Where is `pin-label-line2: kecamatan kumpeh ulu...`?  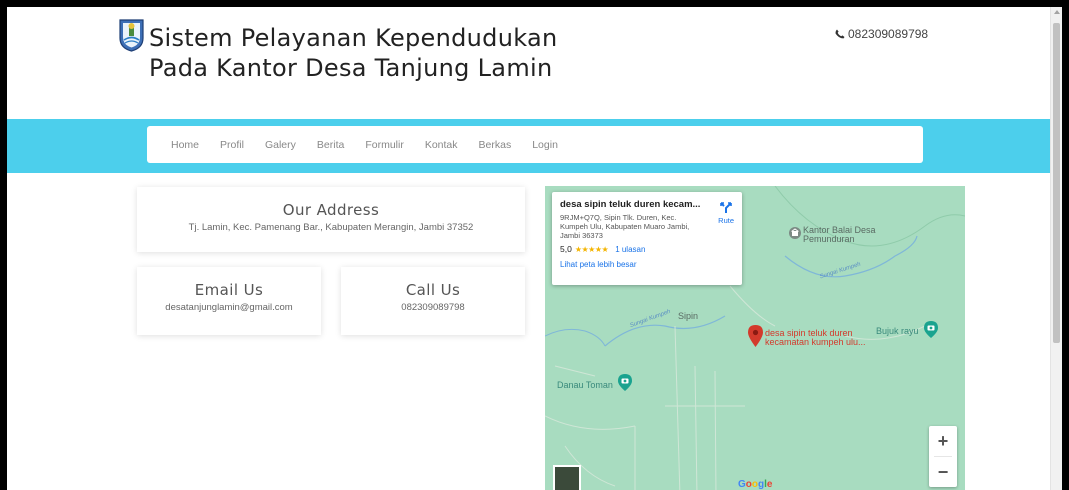 pin-label-line2: kecamatan kumpeh ulu... is located at coordinates (815, 342).